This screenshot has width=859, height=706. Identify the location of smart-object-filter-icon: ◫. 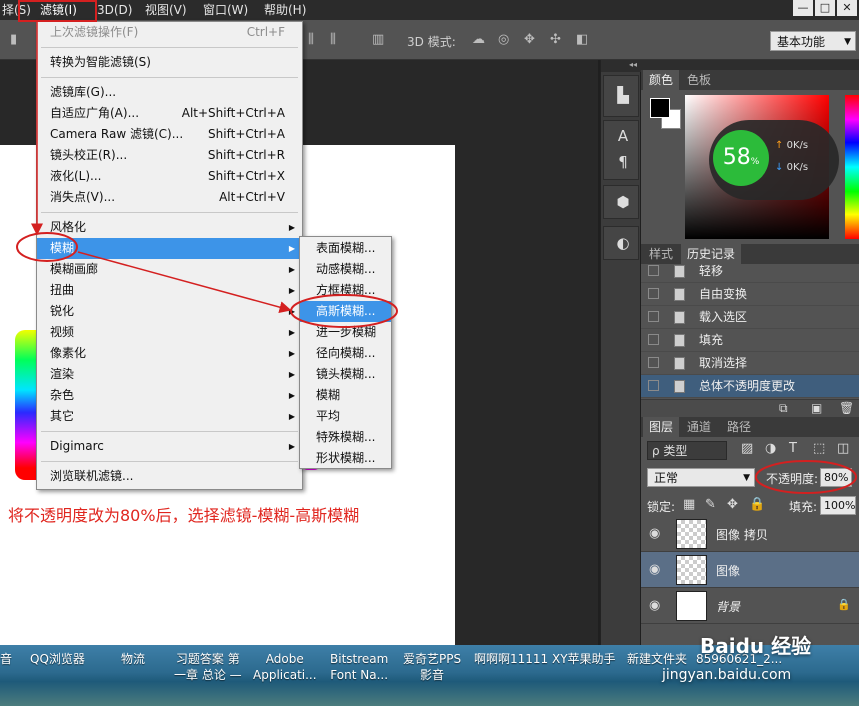
(843, 448).